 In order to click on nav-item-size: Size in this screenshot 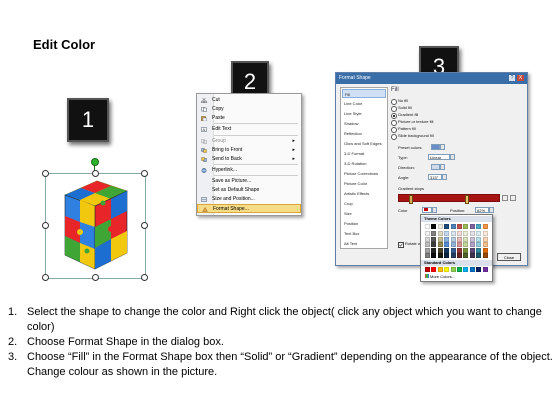, I will do `click(364, 213)`.